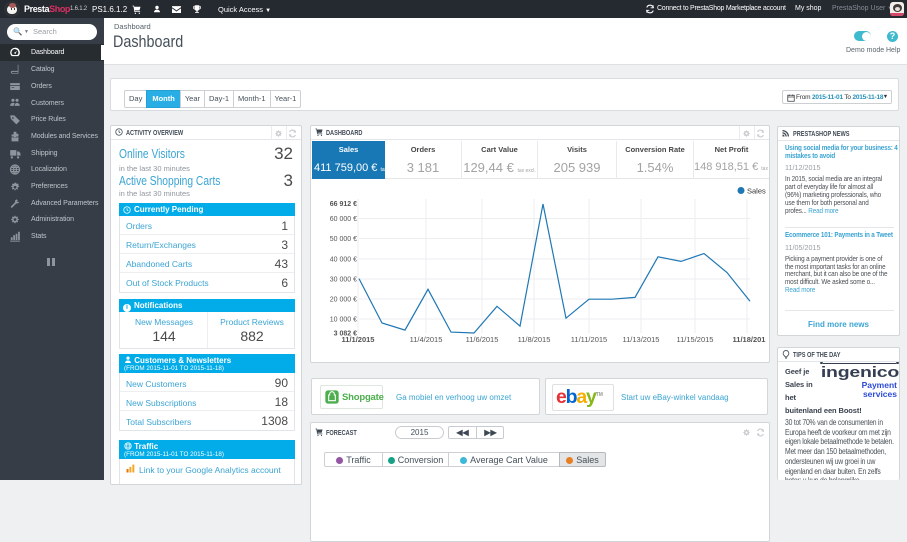 The height and width of the screenshot is (542, 907). What do you see at coordinates (426, 339) in the screenshot?
I see `svg-text: 11/4/2015` at bounding box center [426, 339].